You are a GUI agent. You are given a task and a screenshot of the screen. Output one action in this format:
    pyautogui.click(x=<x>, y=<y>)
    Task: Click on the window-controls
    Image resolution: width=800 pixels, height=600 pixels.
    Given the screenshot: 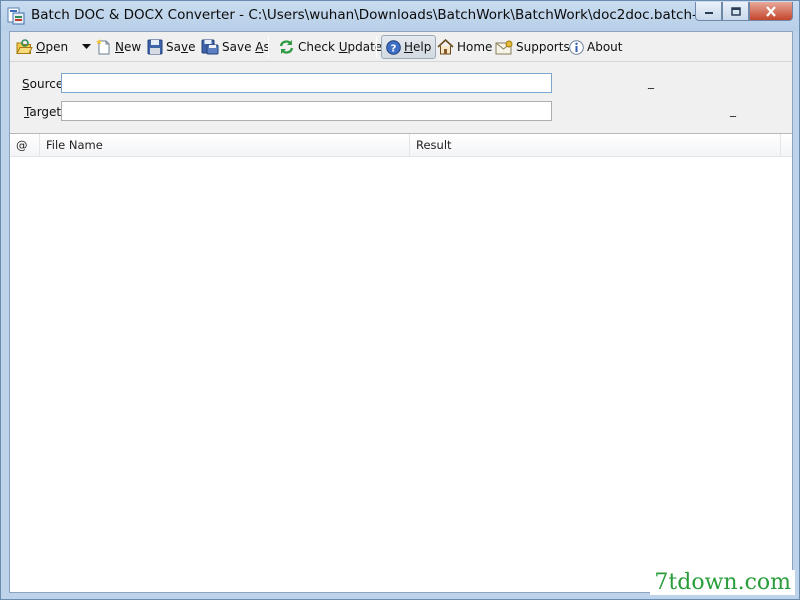 What is the action you would take?
    pyautogui.click(x=744, y=11)
    